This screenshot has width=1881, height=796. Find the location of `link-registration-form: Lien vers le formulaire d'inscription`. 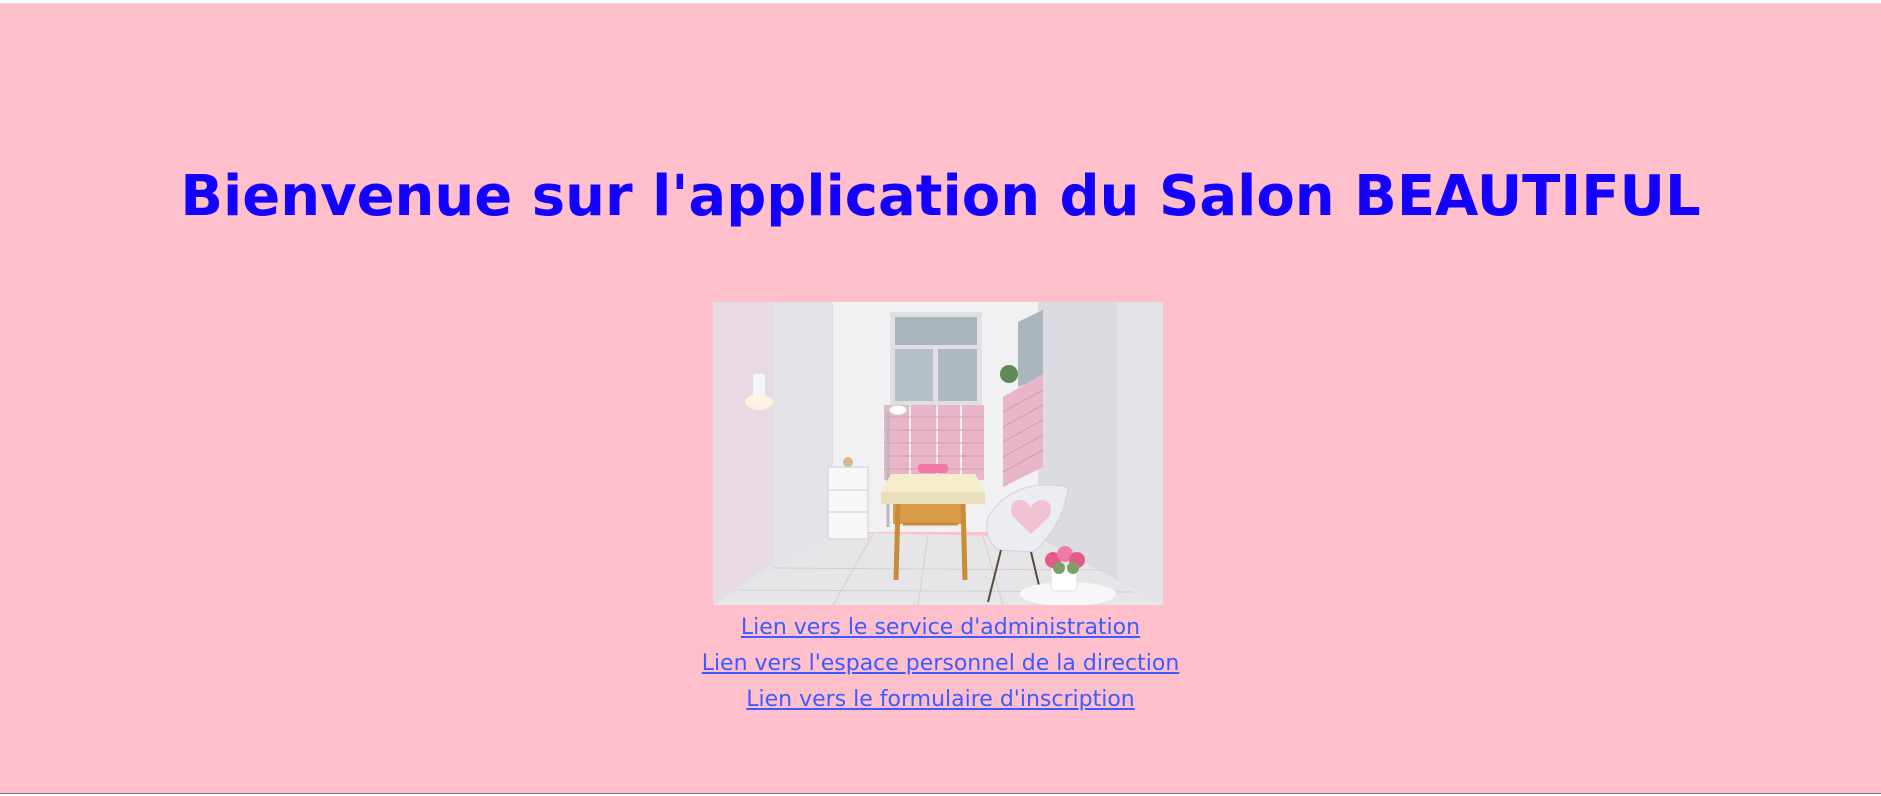

link-registration-form: Lien vers le formulaire d'inscription is located at coordinates (940, 700).